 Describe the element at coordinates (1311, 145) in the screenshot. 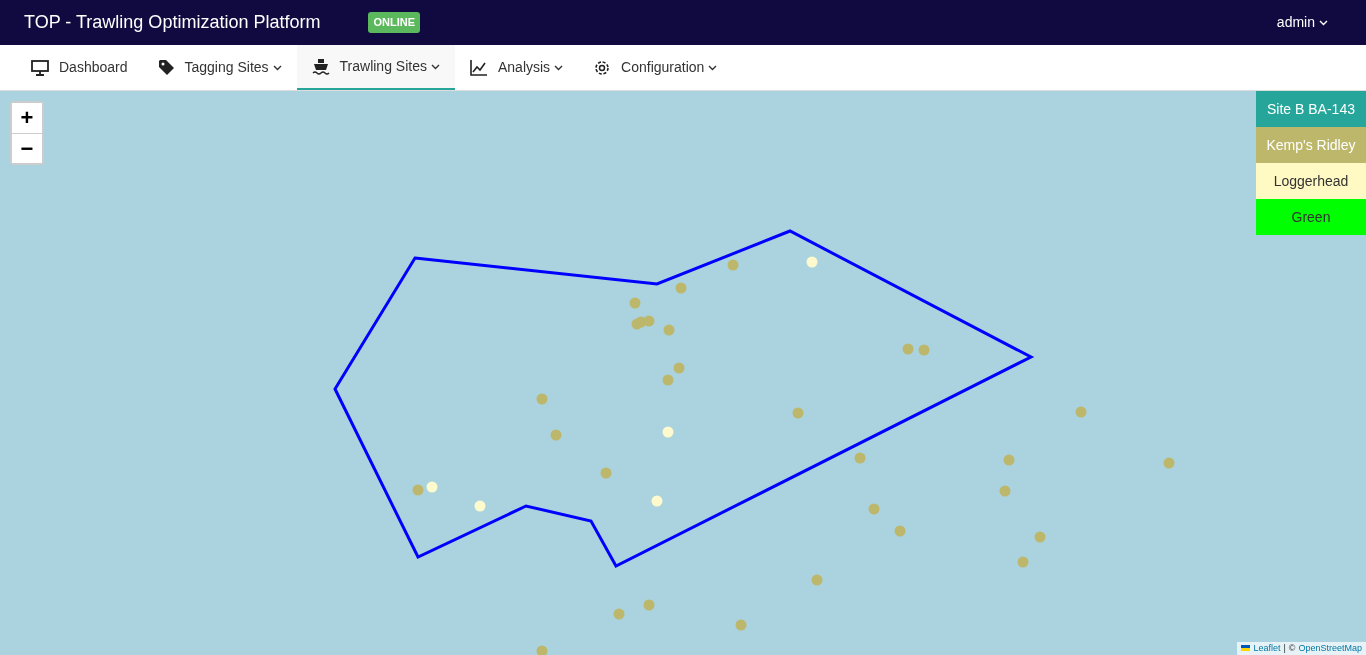

I see `legend-item: Kemp's Ridley` at that location.